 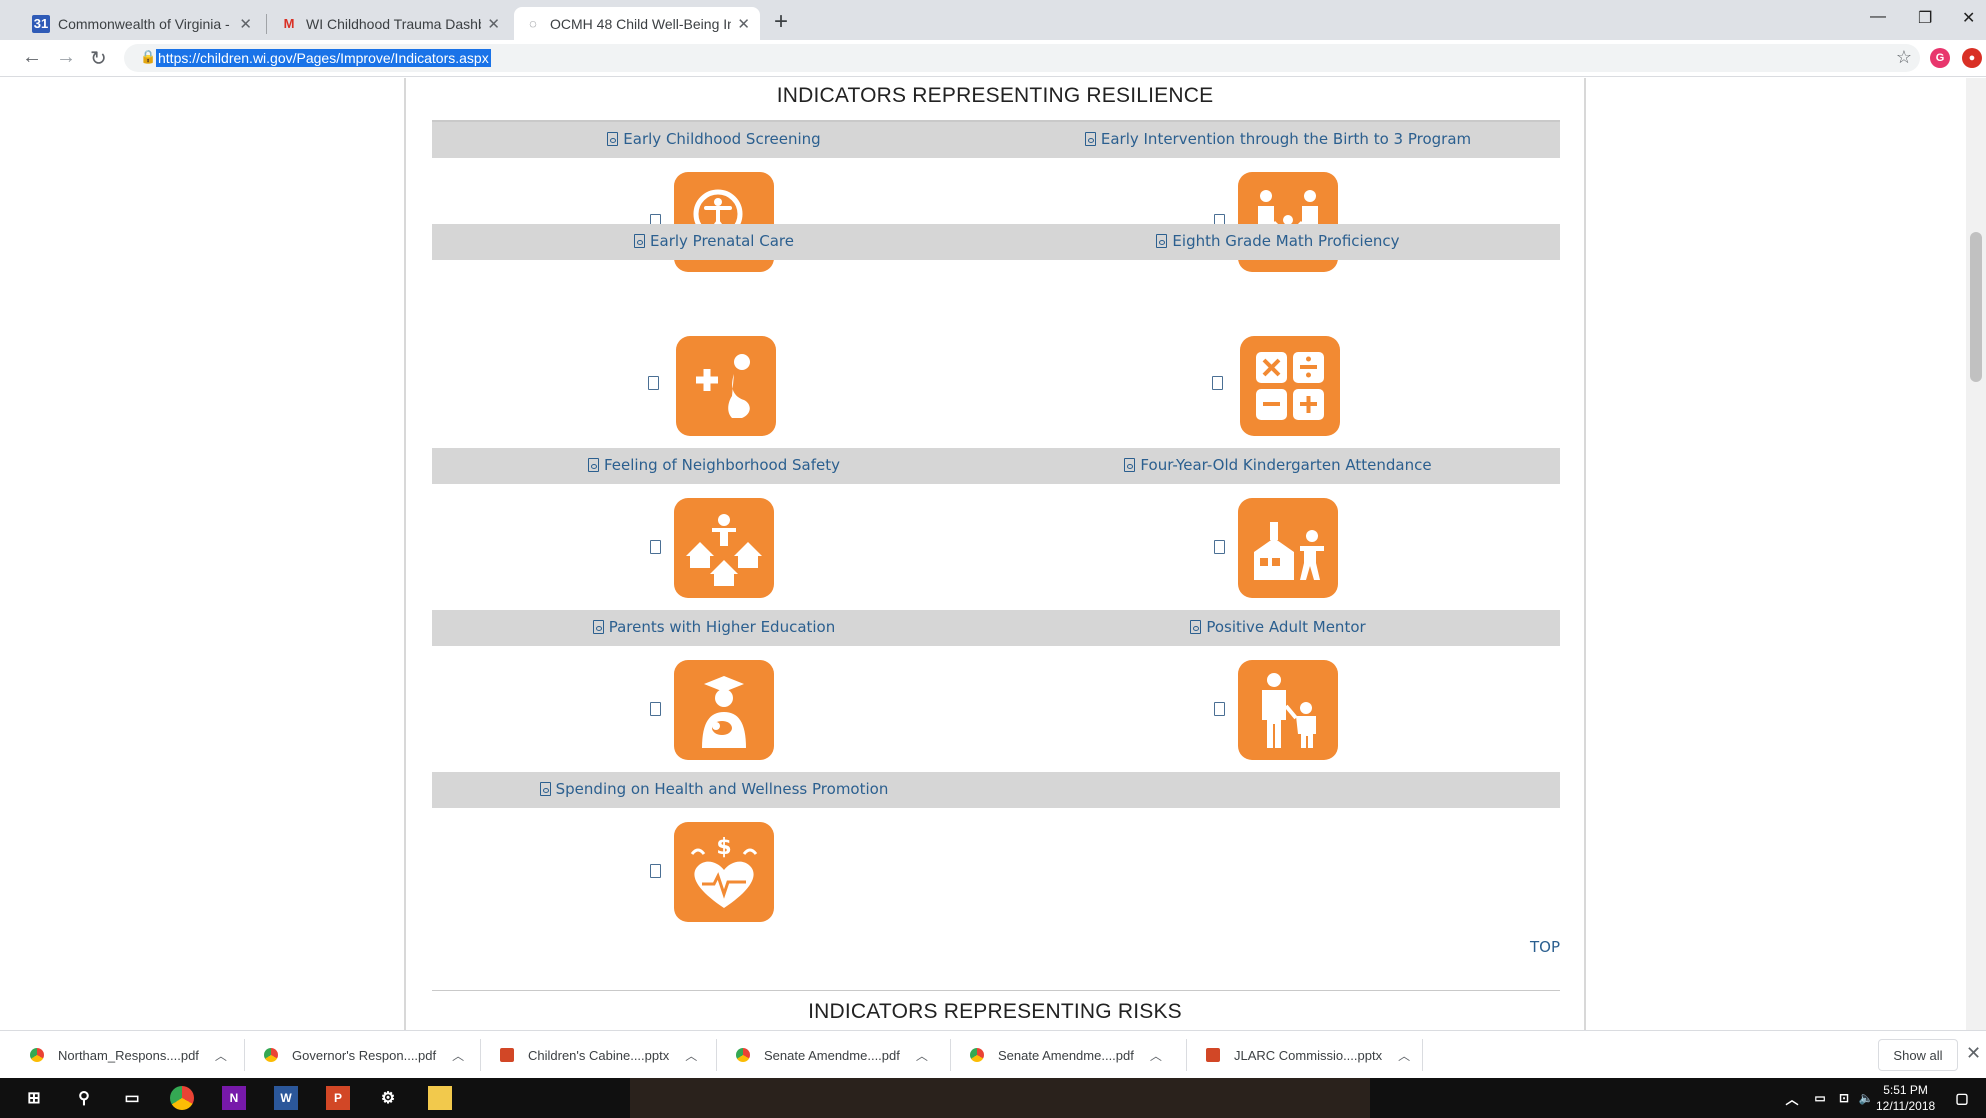 What do you see at coordinates (1290, 386) in the screenshot?
I see `calculator-icon` at bounding box center [1290, 386].